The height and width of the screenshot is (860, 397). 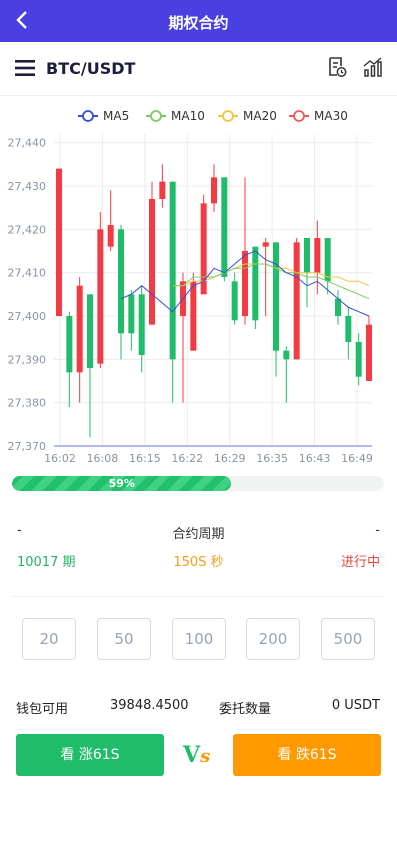 I want to click on order-record-icon, so click(x=337, y=67).